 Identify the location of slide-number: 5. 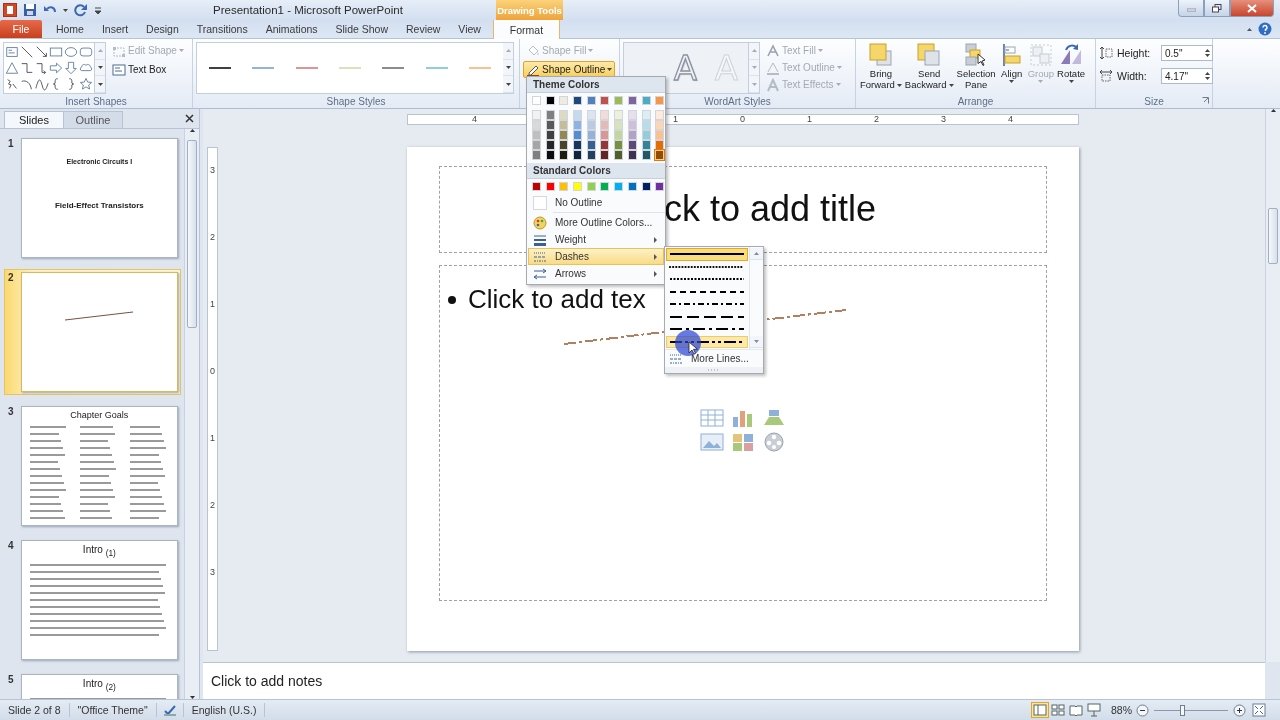
(11, 680).